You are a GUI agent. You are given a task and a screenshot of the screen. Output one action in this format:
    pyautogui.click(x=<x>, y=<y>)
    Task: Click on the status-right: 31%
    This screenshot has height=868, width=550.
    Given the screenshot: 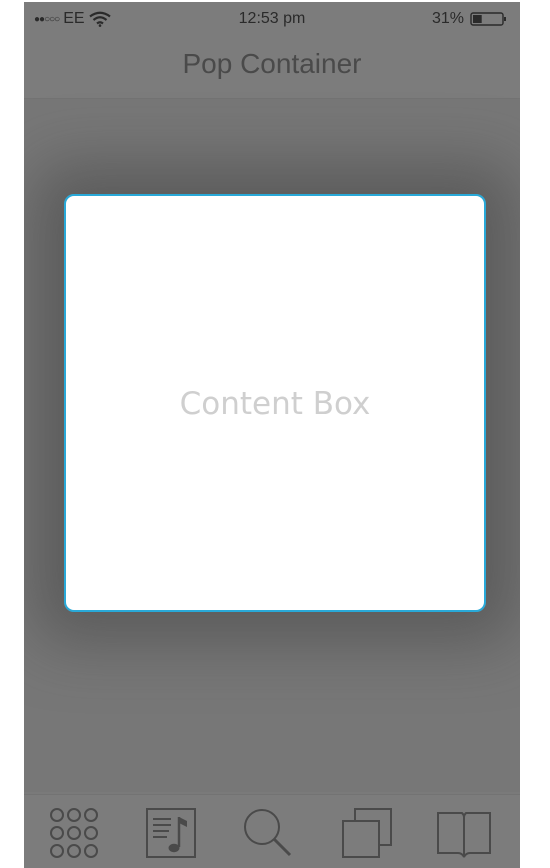 What is the action you would take?
    pyautogui.click(x=470, y=19)
    